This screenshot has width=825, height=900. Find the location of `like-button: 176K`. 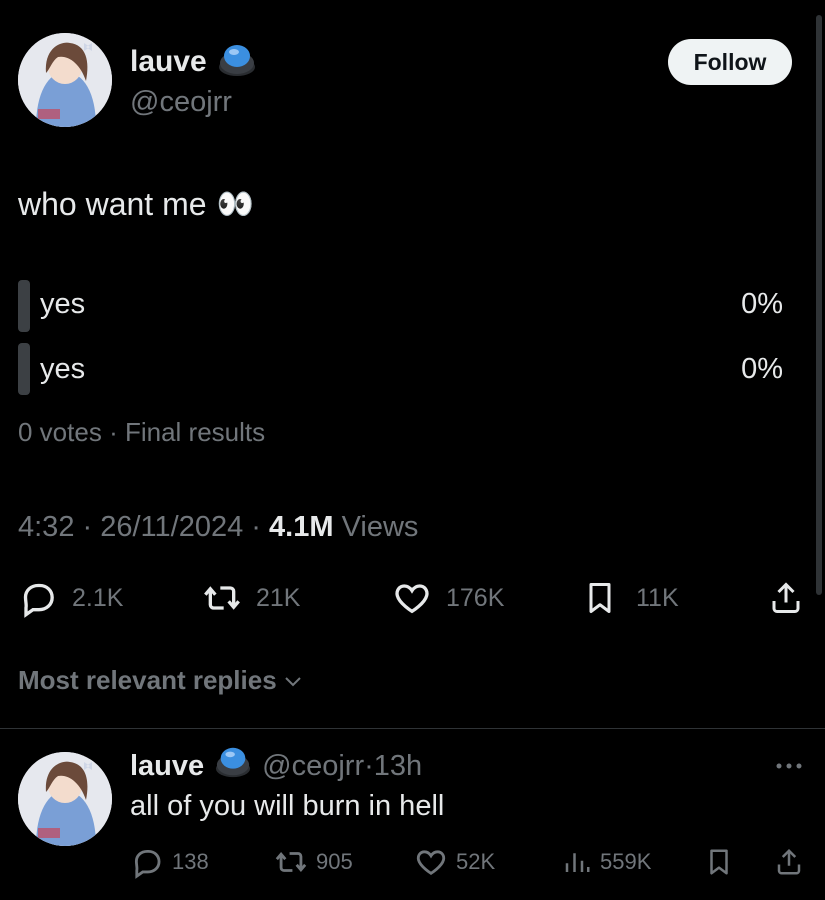

like-button: 176K is located at coordinates (448, 598).